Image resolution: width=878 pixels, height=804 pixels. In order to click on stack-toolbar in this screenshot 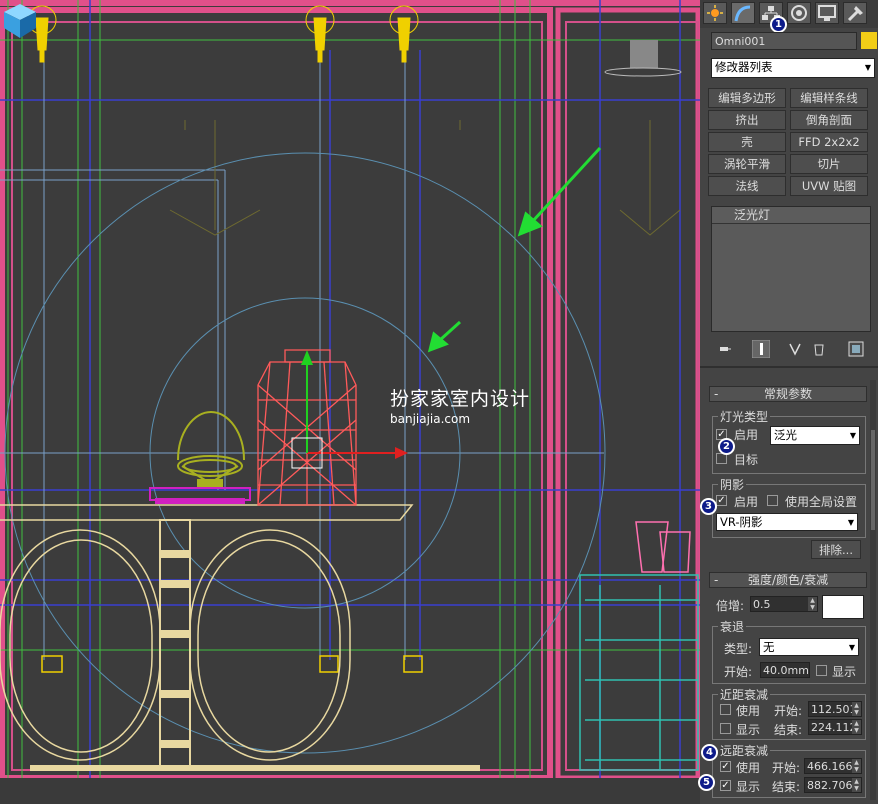, I will do `click(791, 350)`.